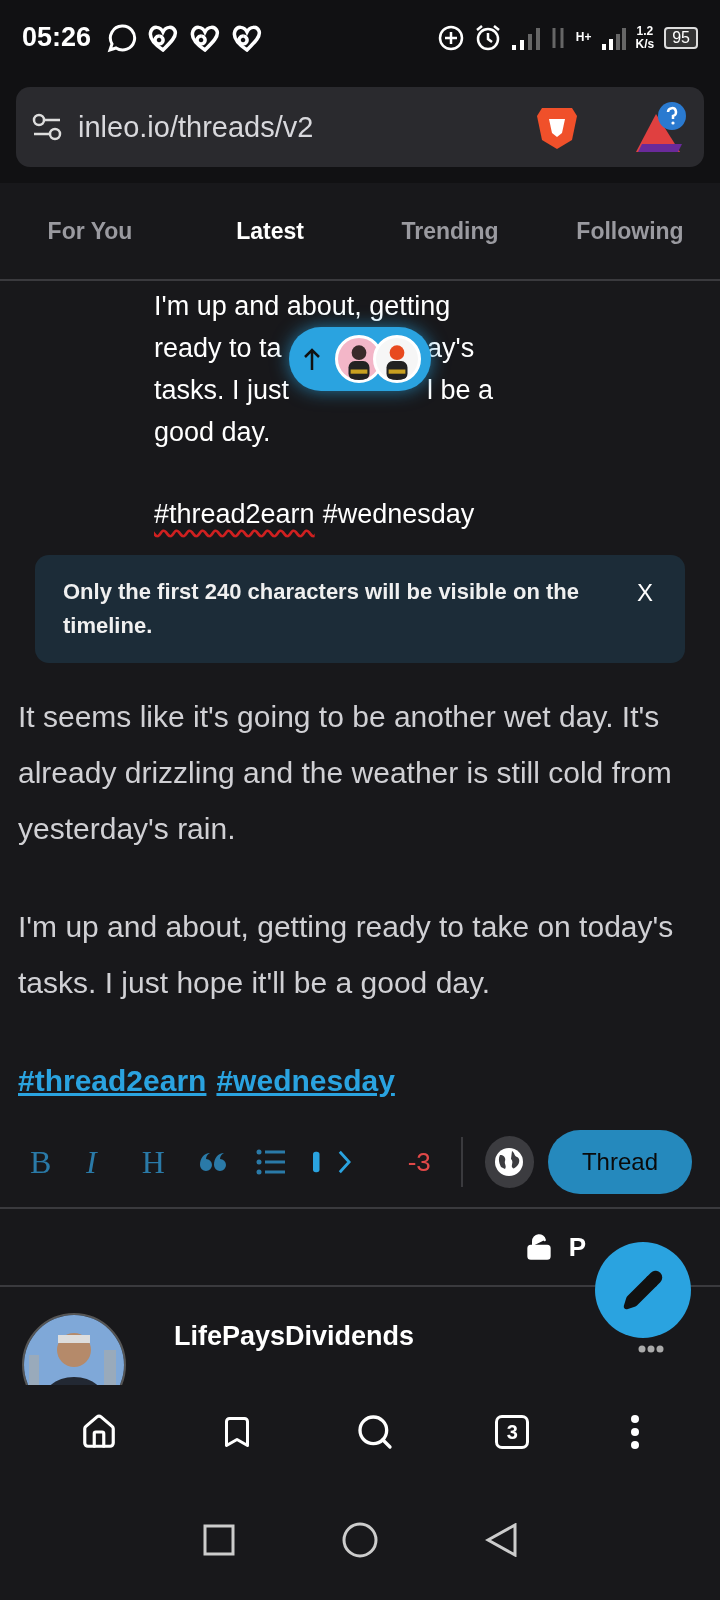 This screenshot has width=720, height=1600. Describe the element at coordinates (90, 231) in the screenshot. I see `feed-tab: For You` at that location.